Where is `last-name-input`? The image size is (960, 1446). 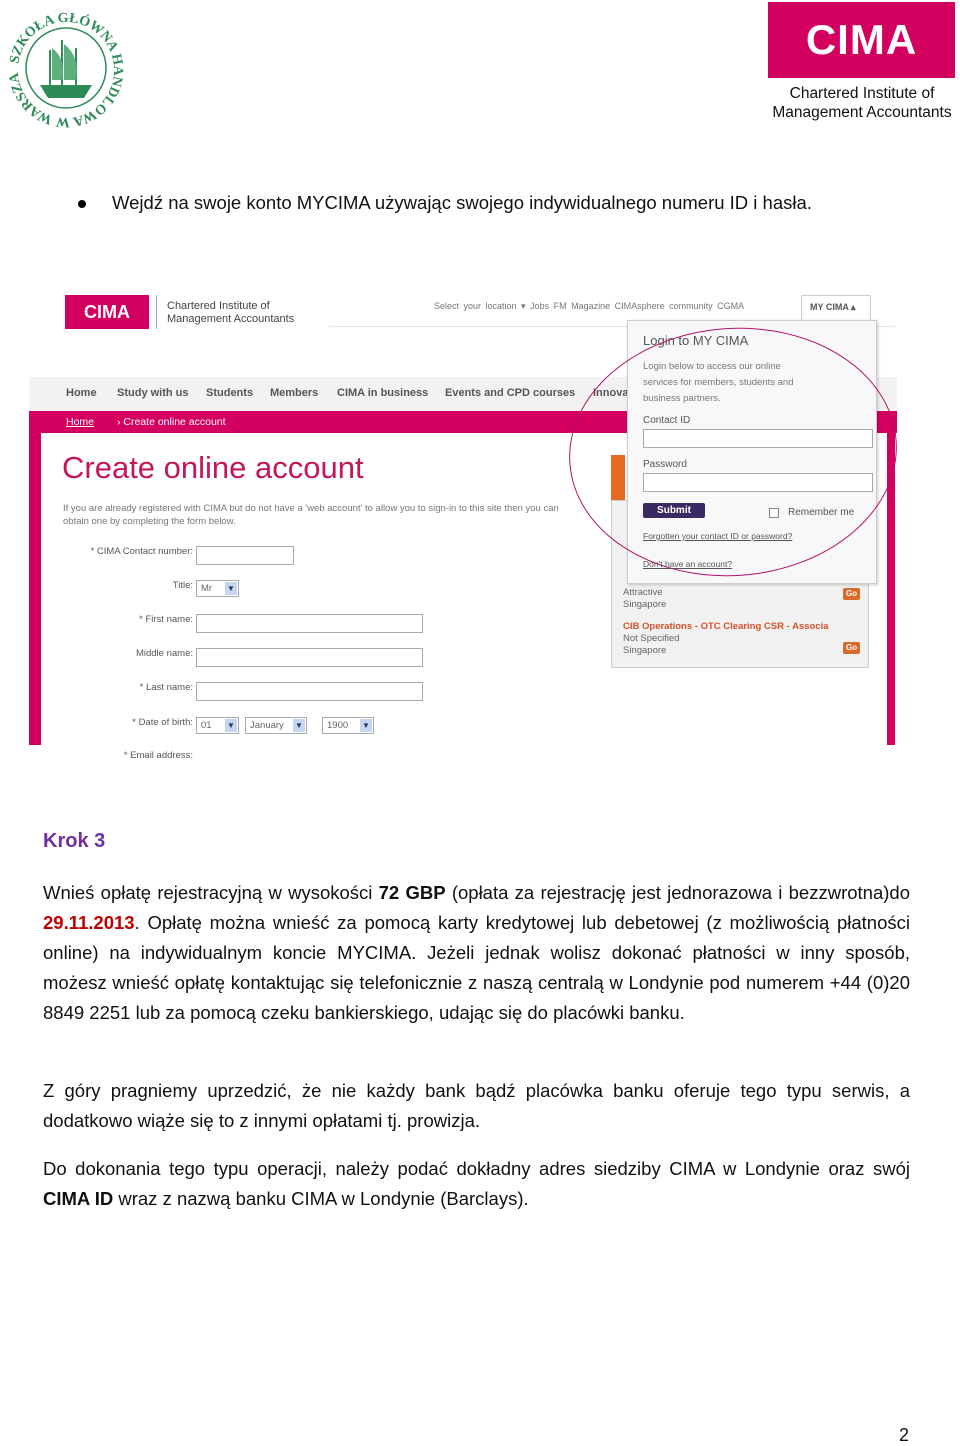
last-name-input is located at coordinates (309, 691).